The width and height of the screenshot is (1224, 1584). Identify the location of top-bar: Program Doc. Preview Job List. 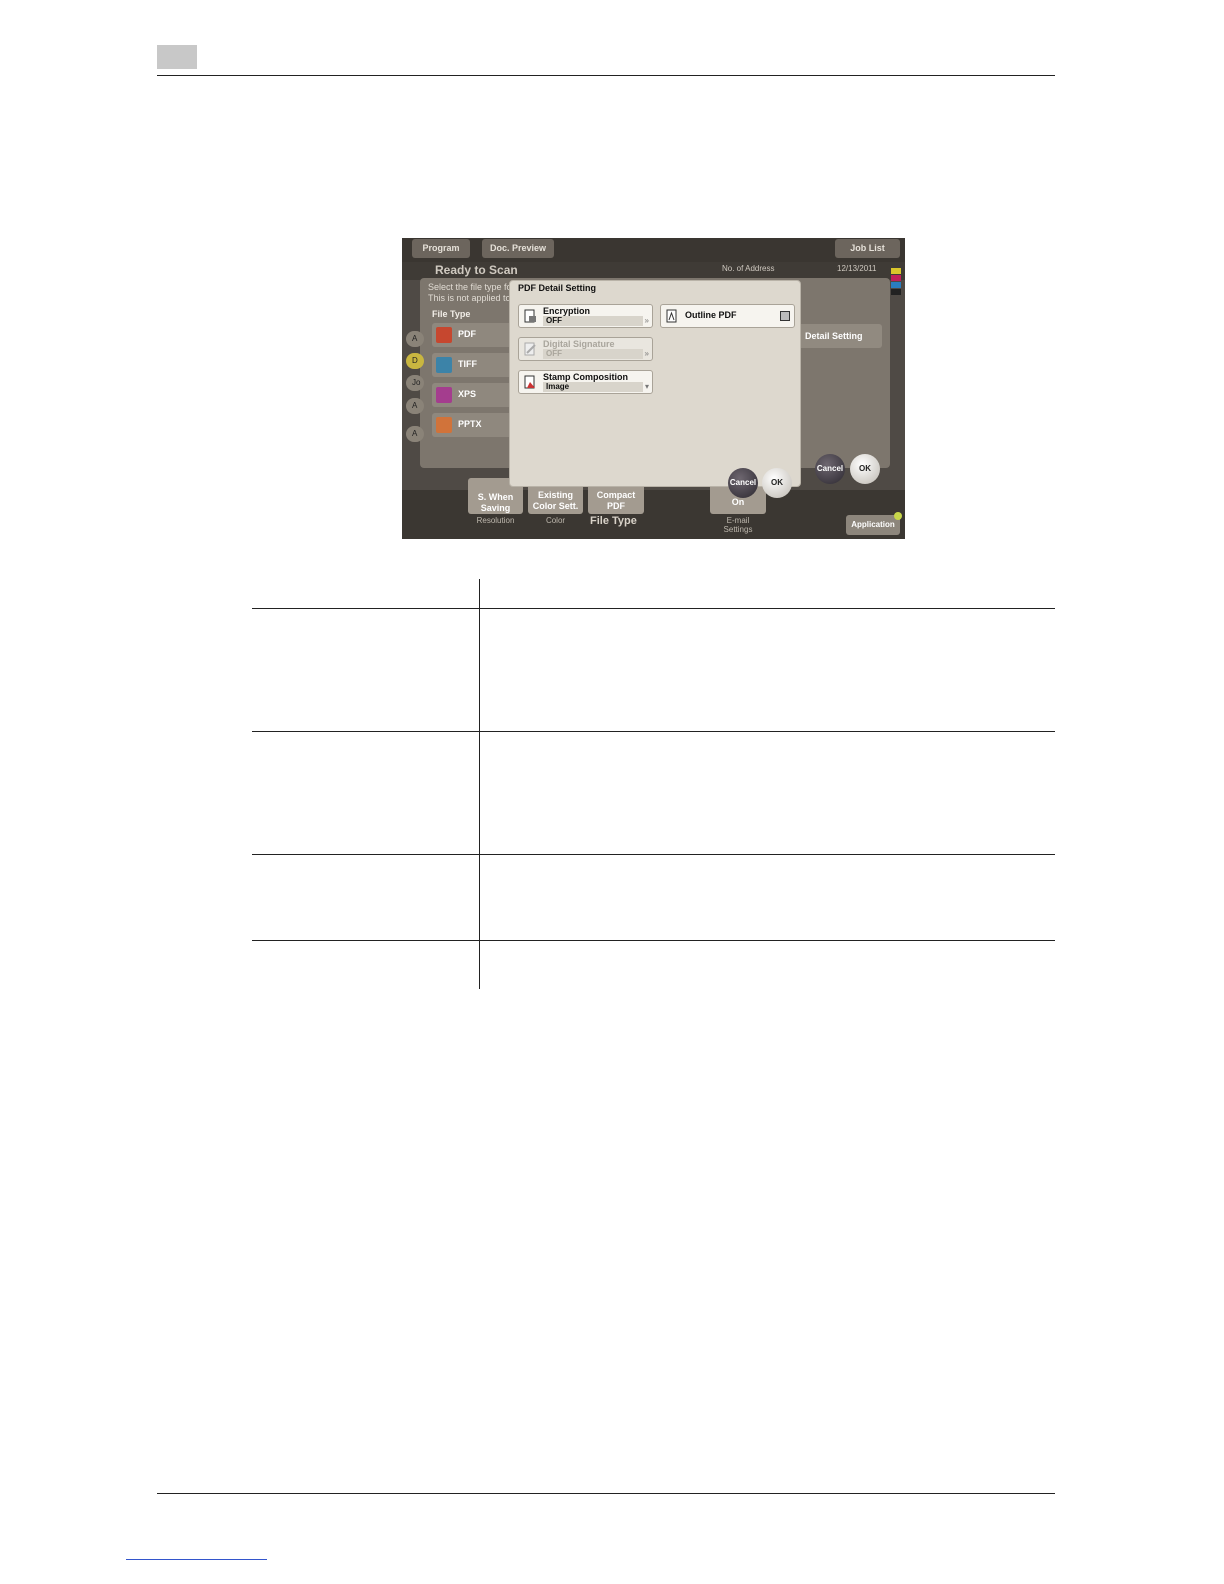
(653, 250).